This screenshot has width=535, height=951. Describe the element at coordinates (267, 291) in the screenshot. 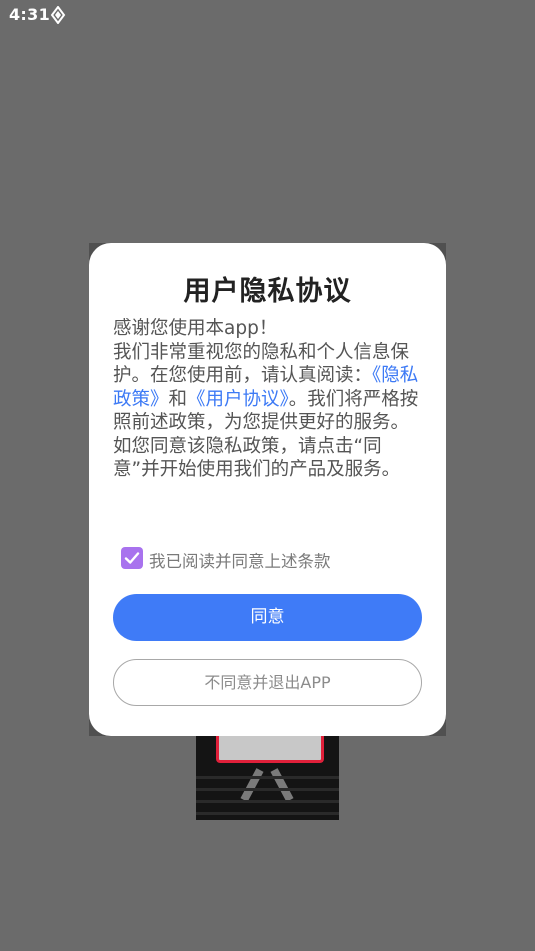

I see `dialog-title: 用户隐私协议` at that location.